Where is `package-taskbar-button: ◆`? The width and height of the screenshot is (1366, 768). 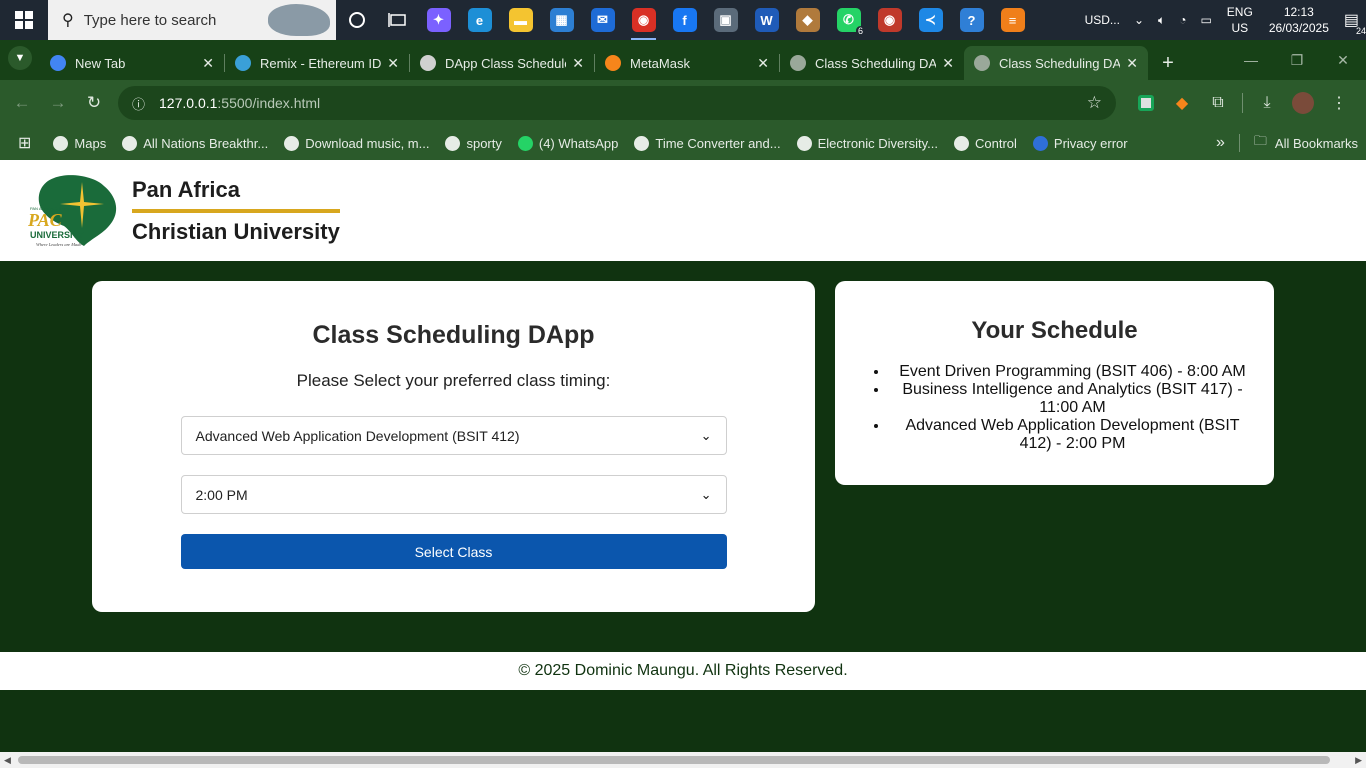 package-taskbar-button: ◆ is located at coordinates (807, 20).